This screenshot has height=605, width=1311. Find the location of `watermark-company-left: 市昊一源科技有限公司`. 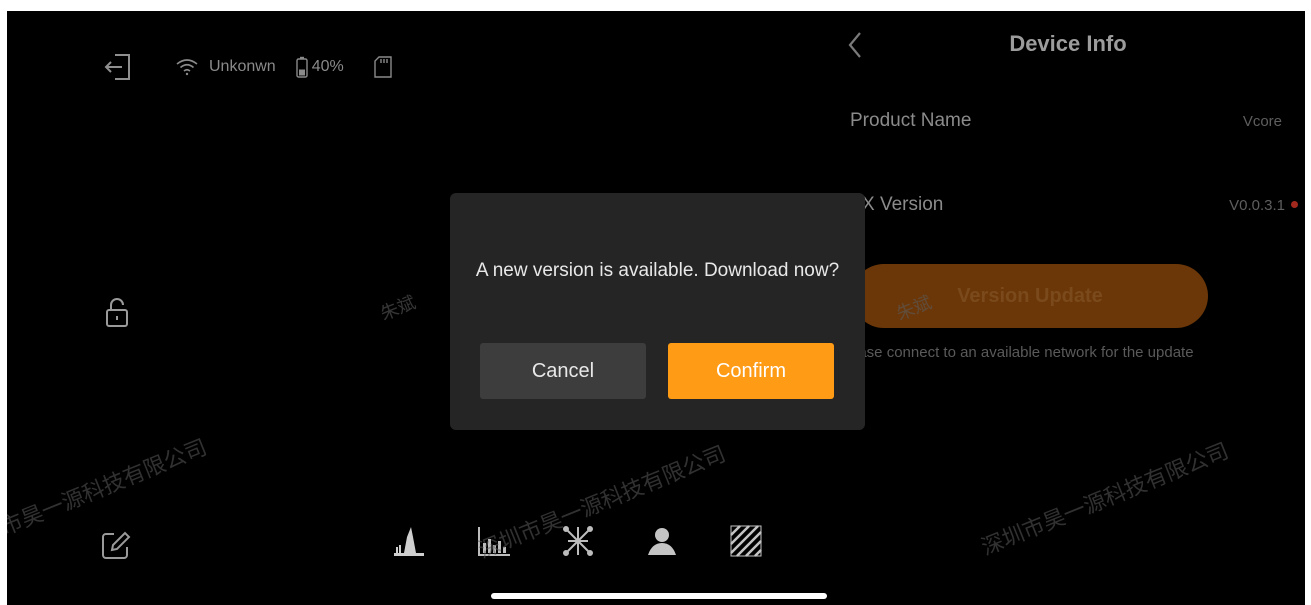

watermark-company-left: 市昊一源科技有限公司 is located at coordinates (109, 487).